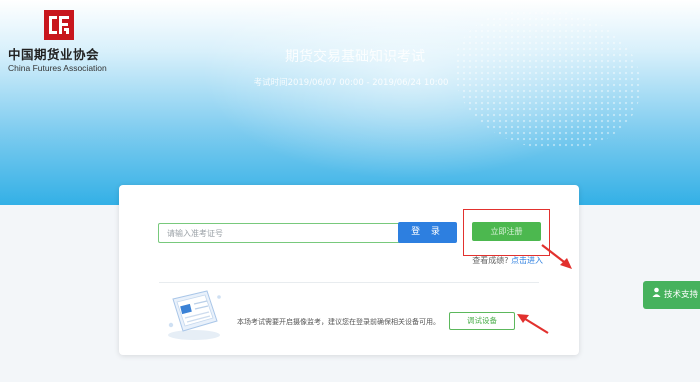 This screenshot has height=382, width=700. I want to click on register-highlight-box: 立即注册, so click(506, 232).